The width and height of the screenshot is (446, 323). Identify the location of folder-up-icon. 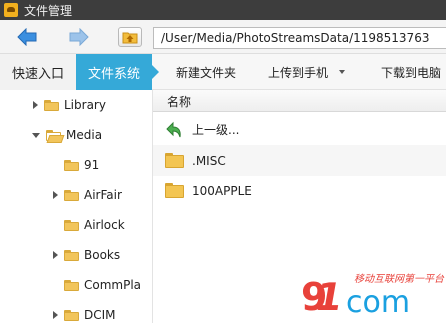
(130, 38).